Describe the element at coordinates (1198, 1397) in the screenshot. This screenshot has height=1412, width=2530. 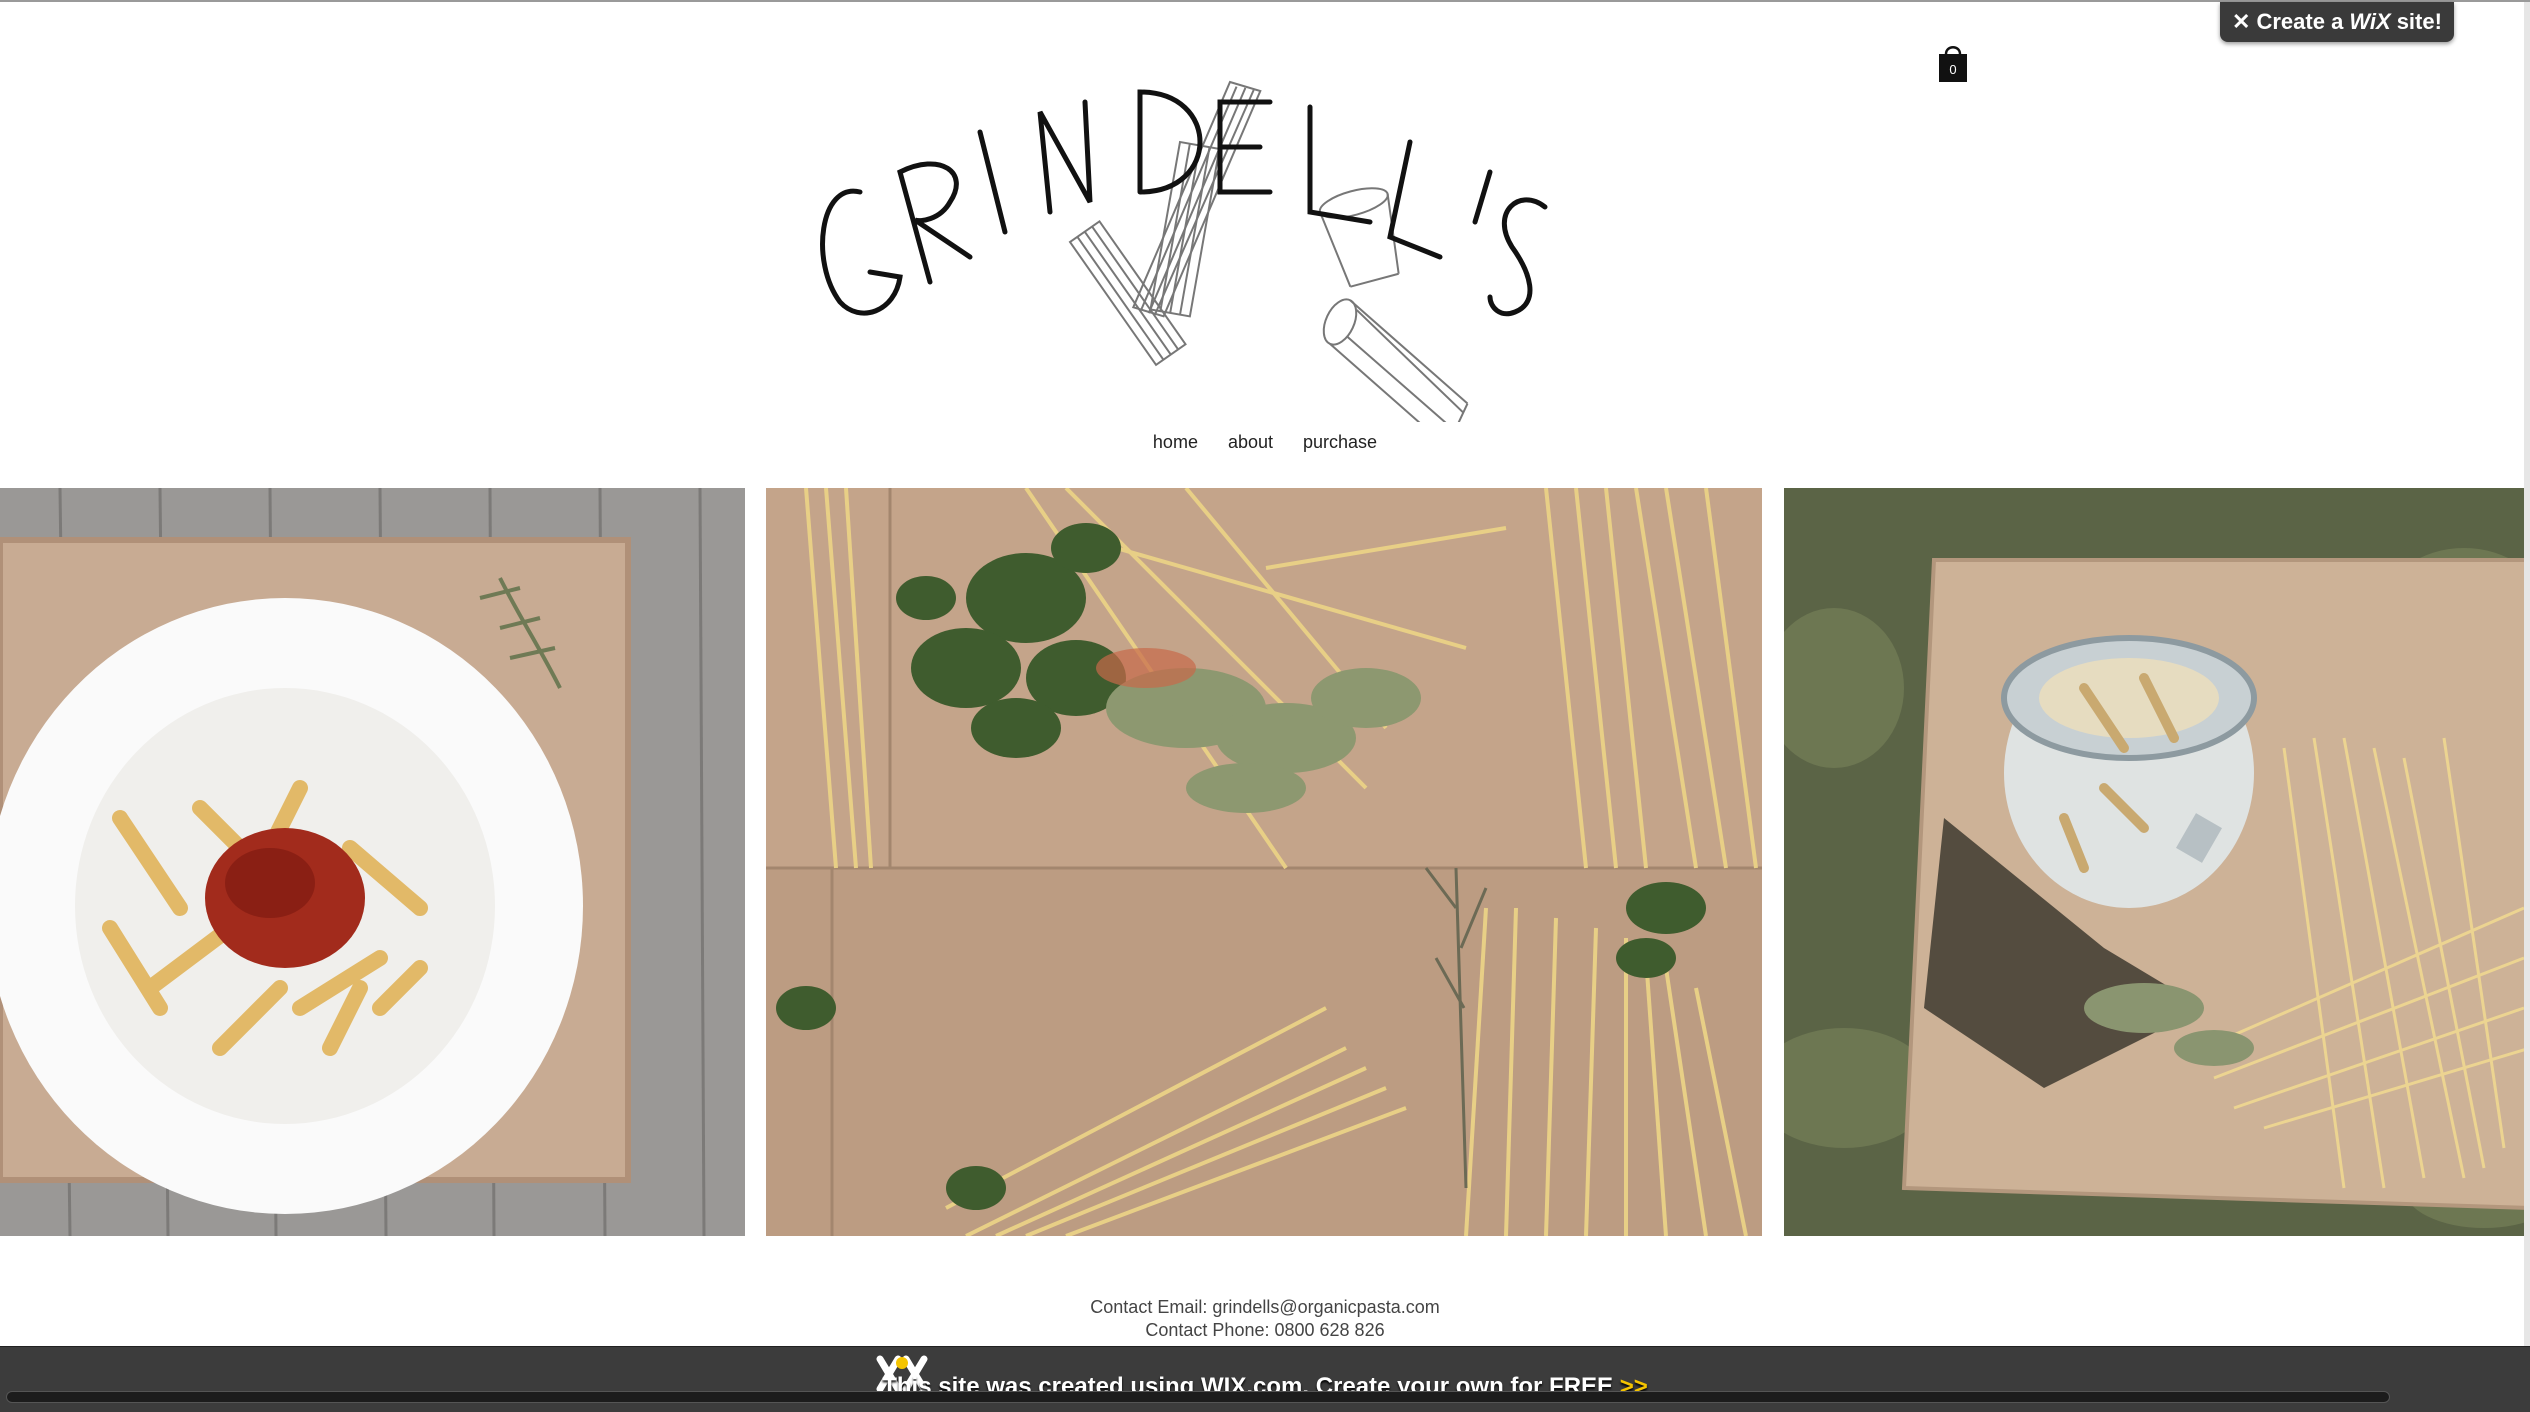
I see `horizontal-scrollbar` at that location.